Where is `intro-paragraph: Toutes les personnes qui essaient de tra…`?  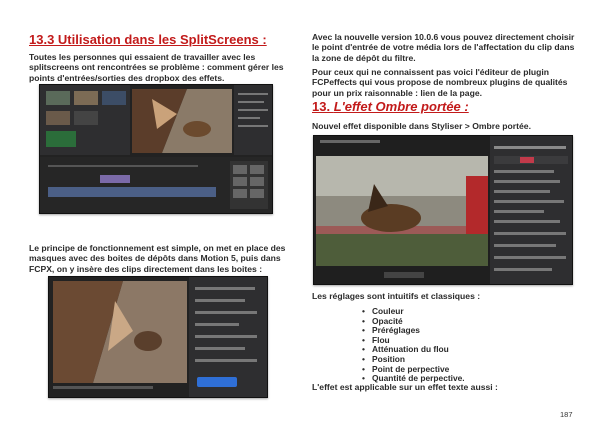
intro-paragraph: Toutes les personnes qui essaient de tra… is located at coordinates (156, 67).